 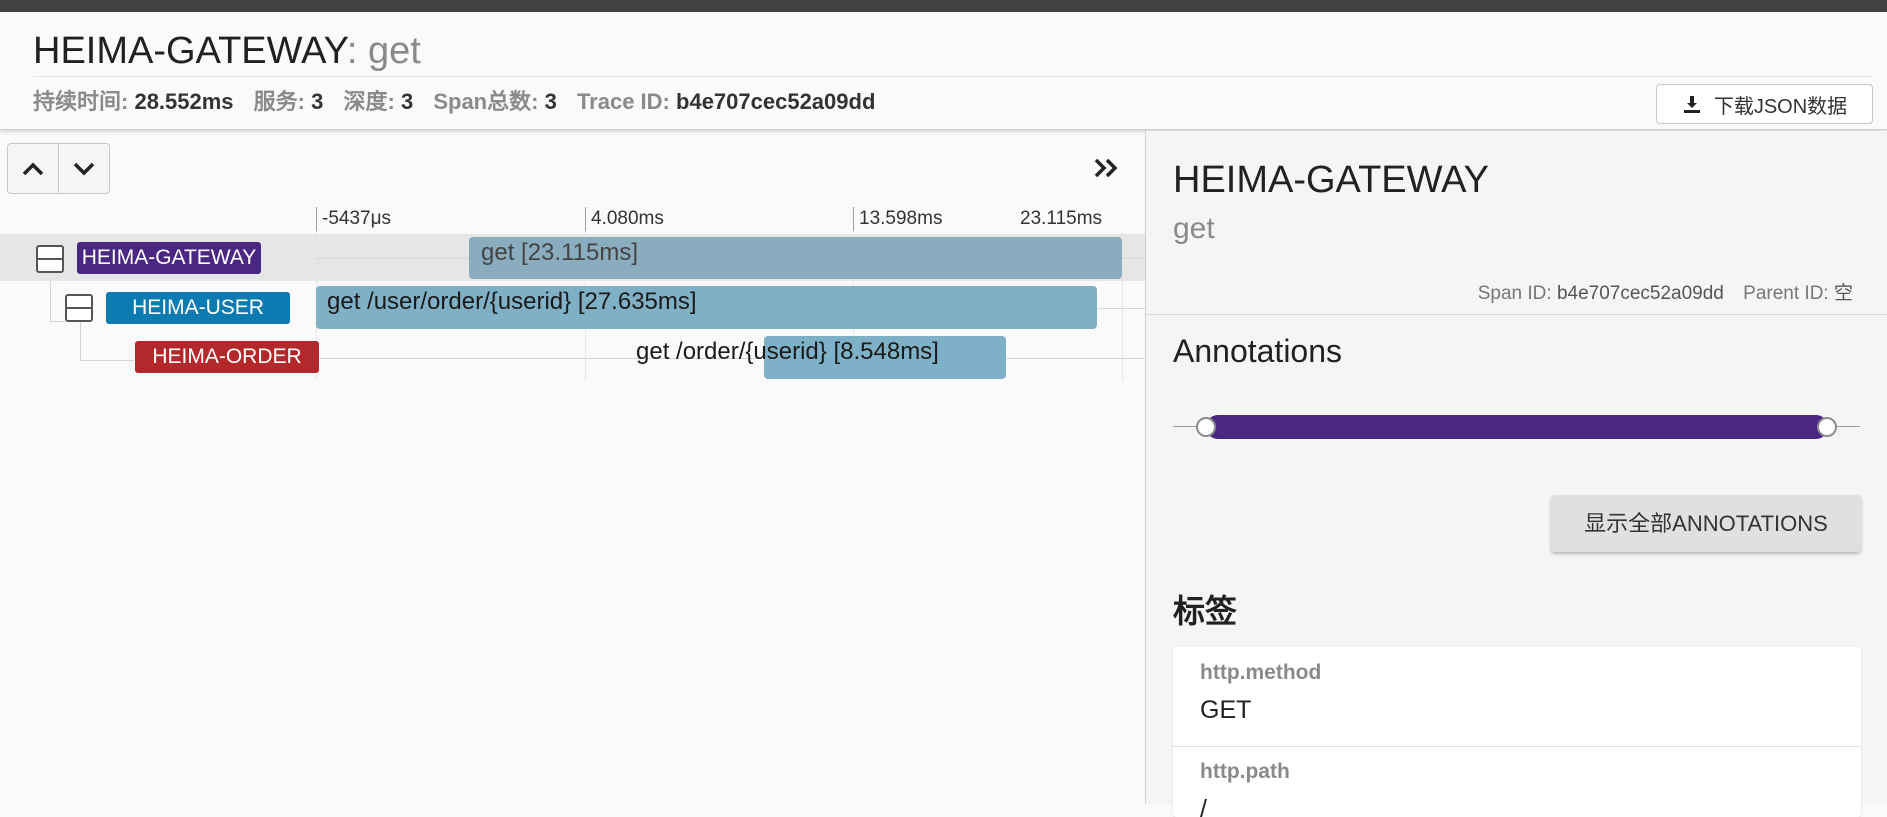 I want to click on span-label-order: get /order/{userid} [8.548ms], so click(x=787, y=351).